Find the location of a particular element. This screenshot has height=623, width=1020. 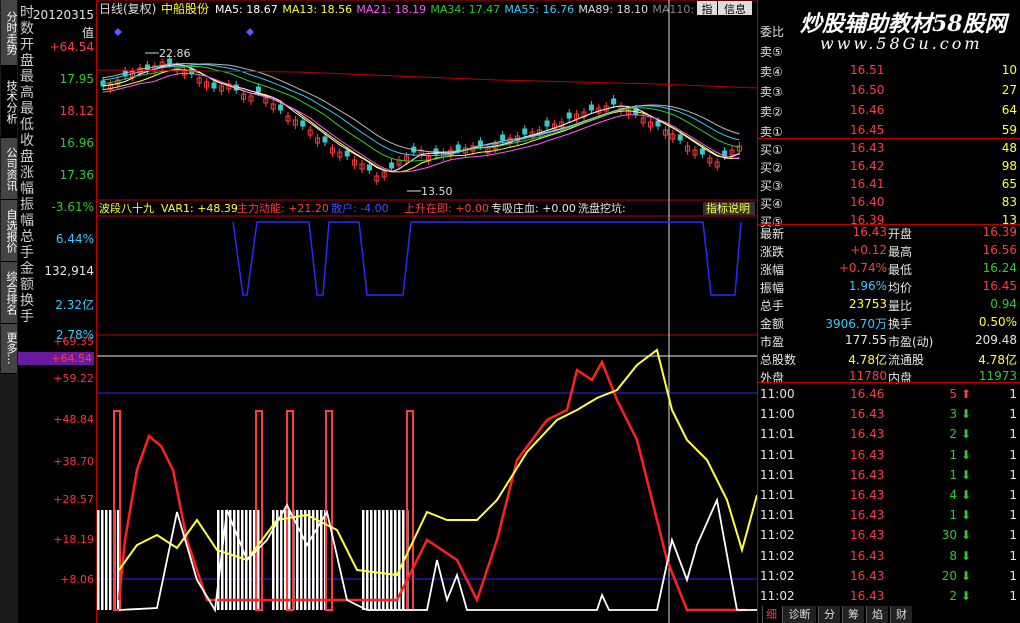

info-value: 16.96 is located at coordinates (76, 143).